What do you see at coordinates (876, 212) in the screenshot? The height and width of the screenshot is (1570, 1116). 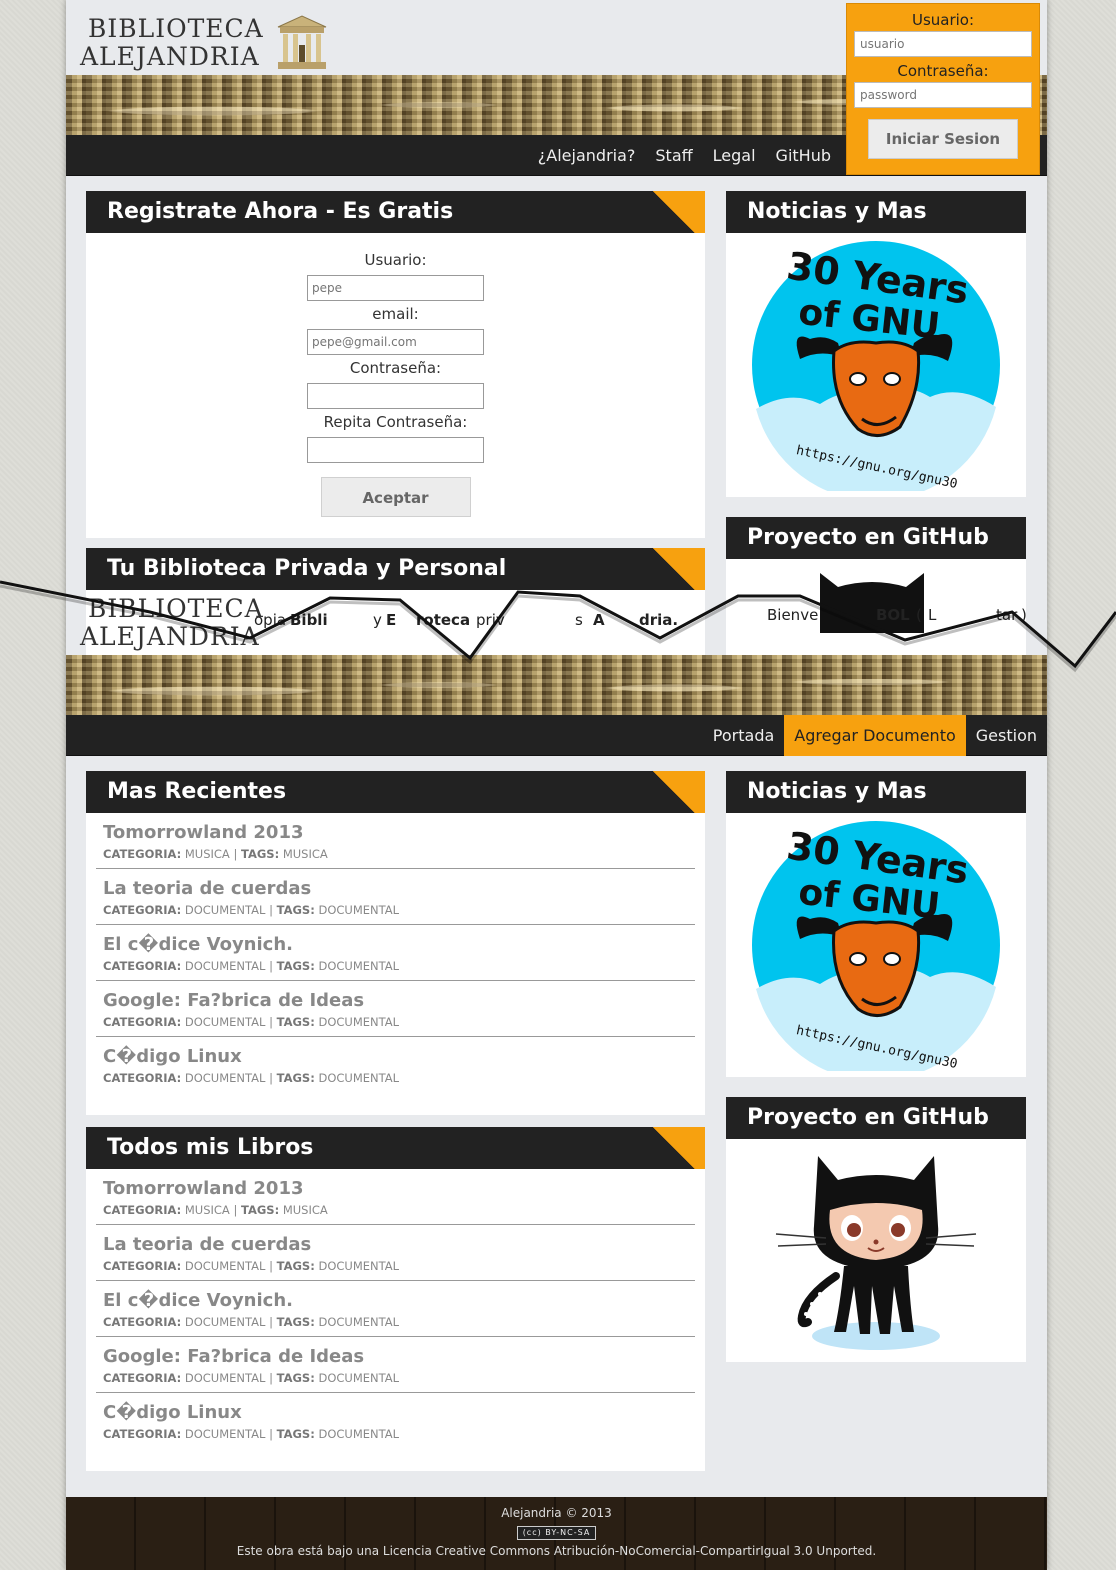 I see `news-title-top: Noticias y Mas` at bounding box center [876, 212].